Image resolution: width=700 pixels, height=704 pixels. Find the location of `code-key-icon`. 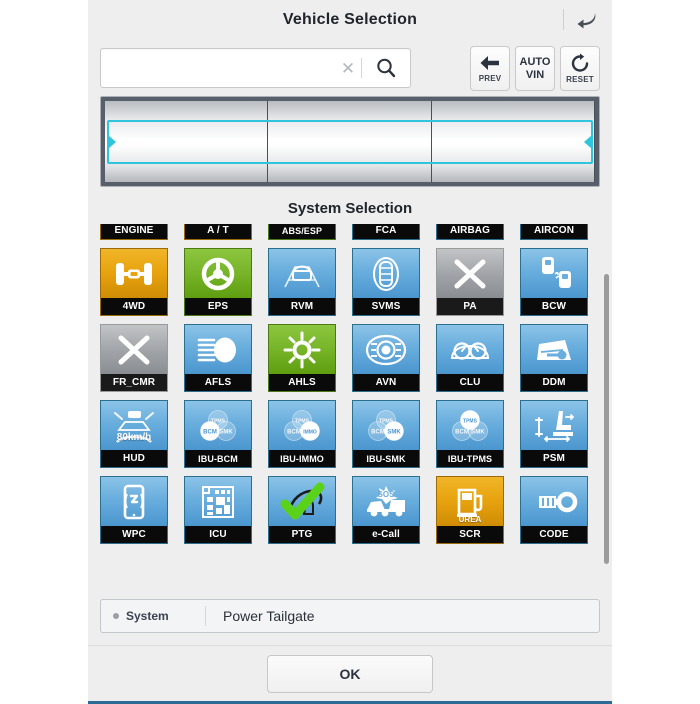

code-key-icon is located at coordinates (554, 501).